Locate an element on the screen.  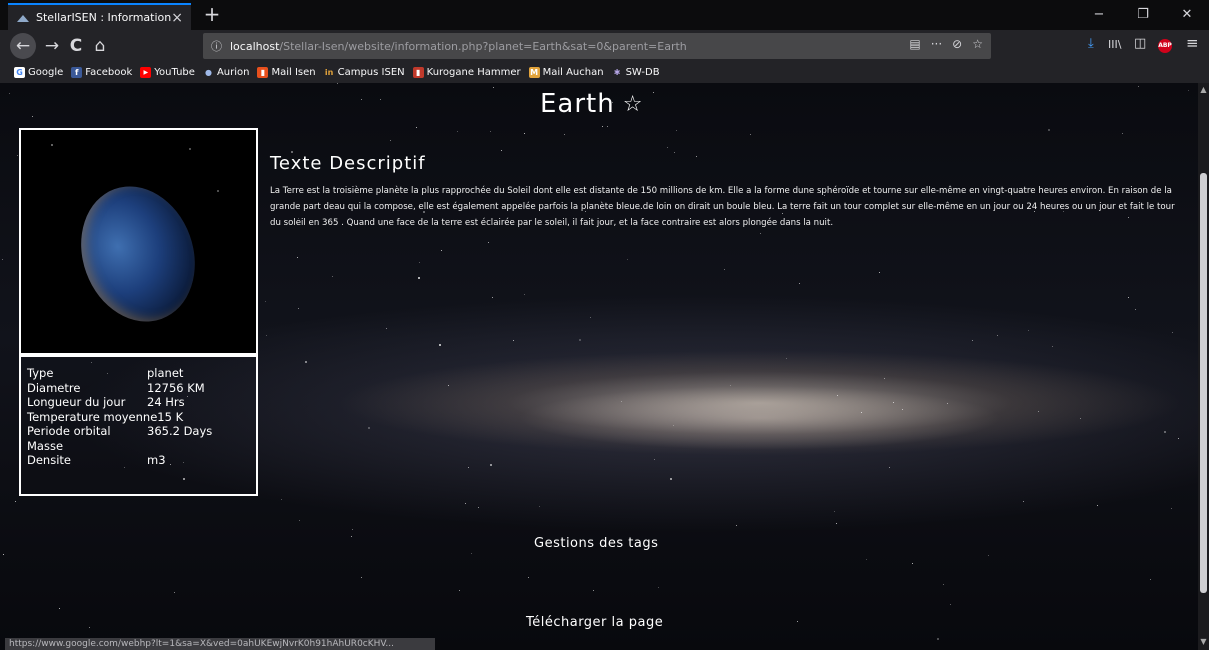
info-value: 12756 KM is located at coordinates (176, 387).